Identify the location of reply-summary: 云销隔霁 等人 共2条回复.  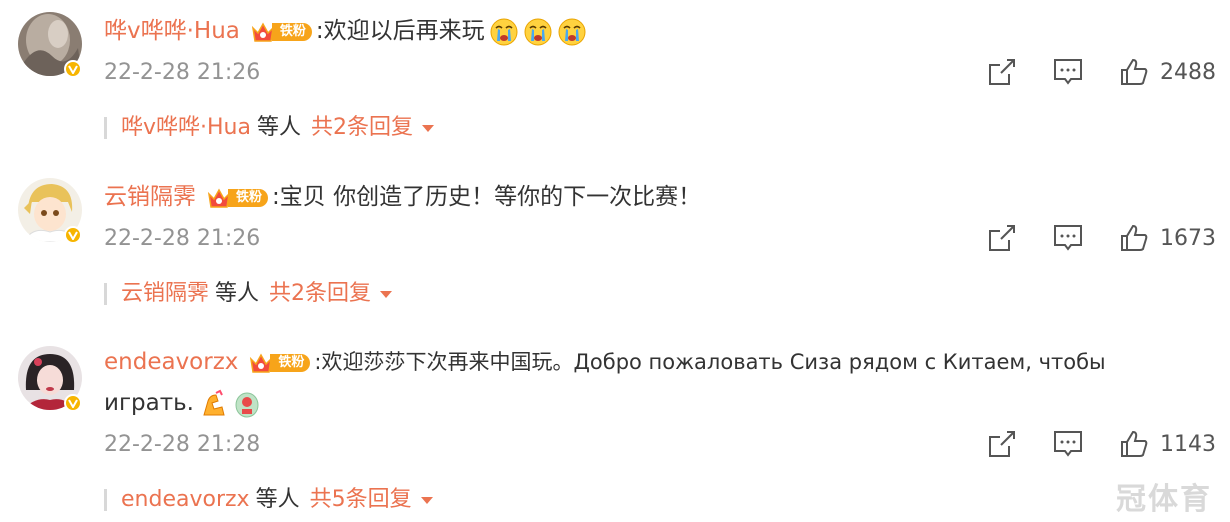
(248, 294).